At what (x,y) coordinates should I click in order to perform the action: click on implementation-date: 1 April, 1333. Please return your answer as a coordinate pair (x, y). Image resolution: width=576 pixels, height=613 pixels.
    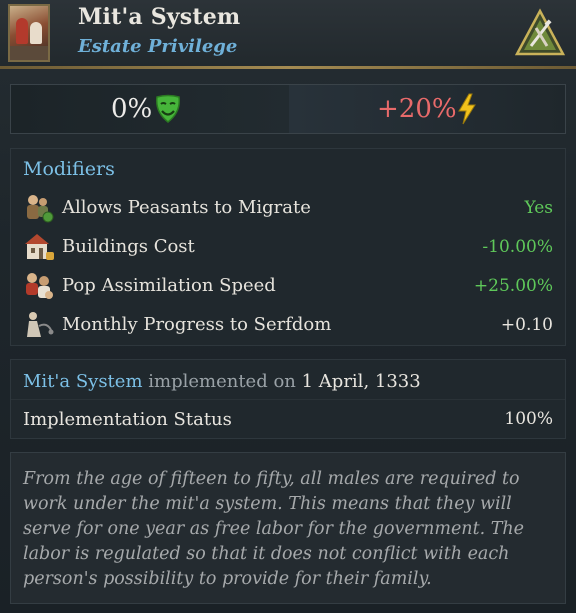
    Looking at the image, I should click on (361, 381).